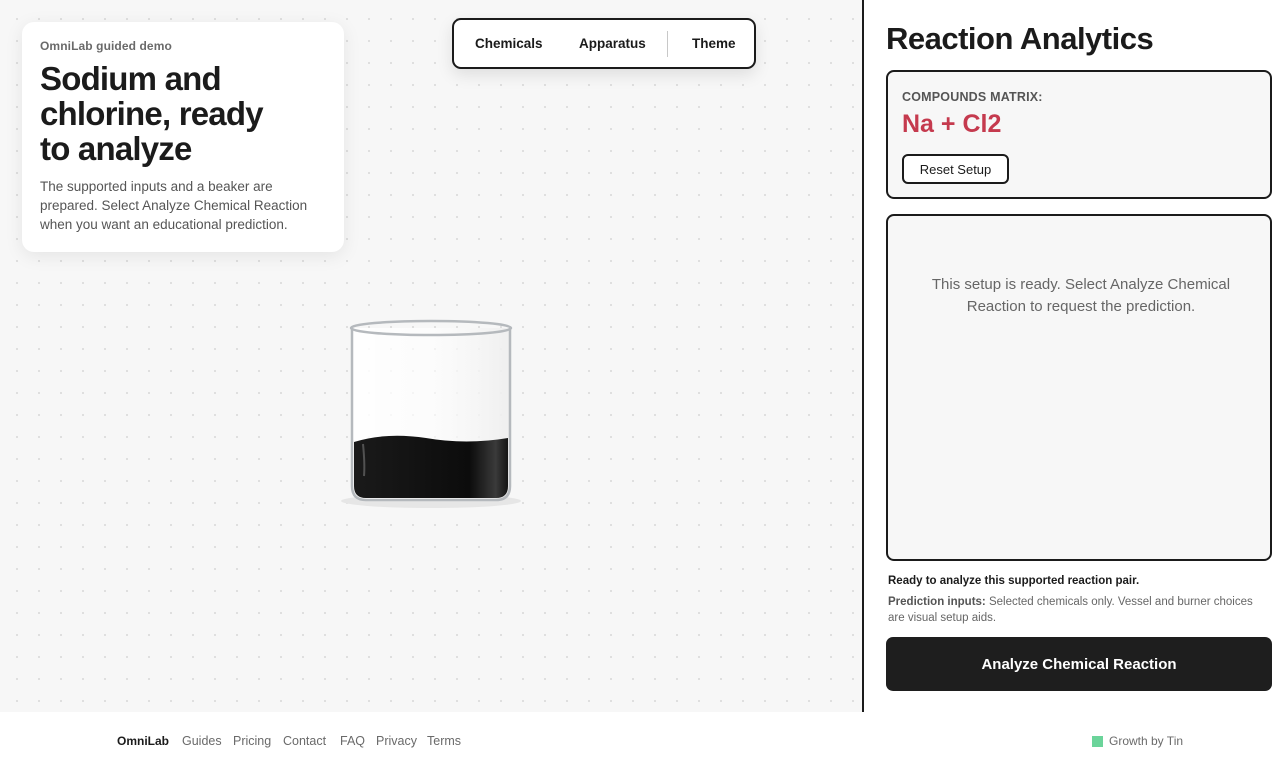 Image resolution: width=1280 pixels, height=779 pixels. I want to click on panel-title: Reaction Analytics, so click(1020, 38).